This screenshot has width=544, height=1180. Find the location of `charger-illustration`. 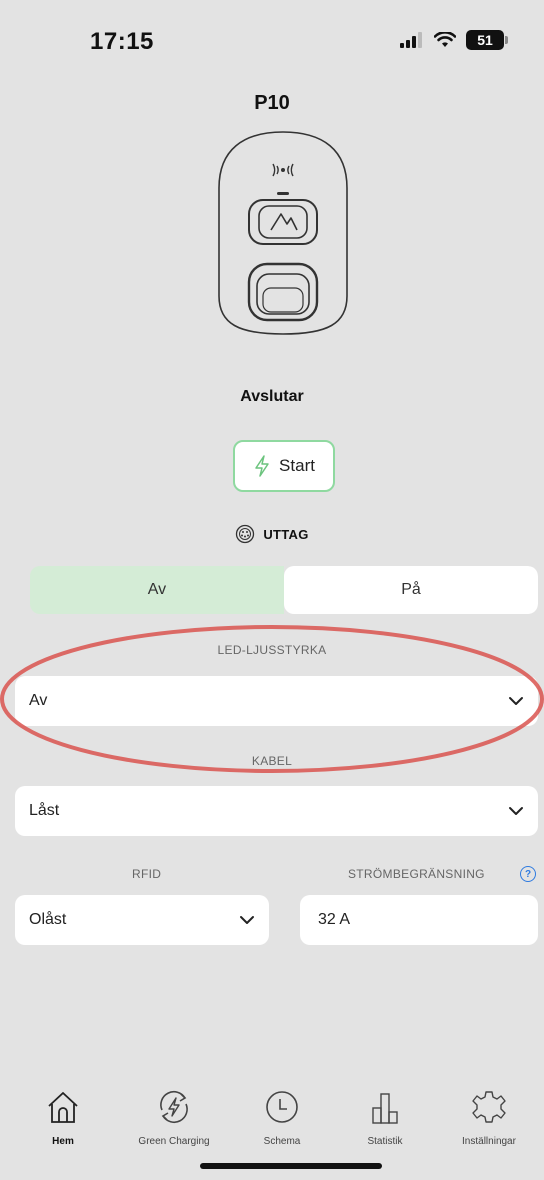

charger-illustration is located at coordinates (283, 233).